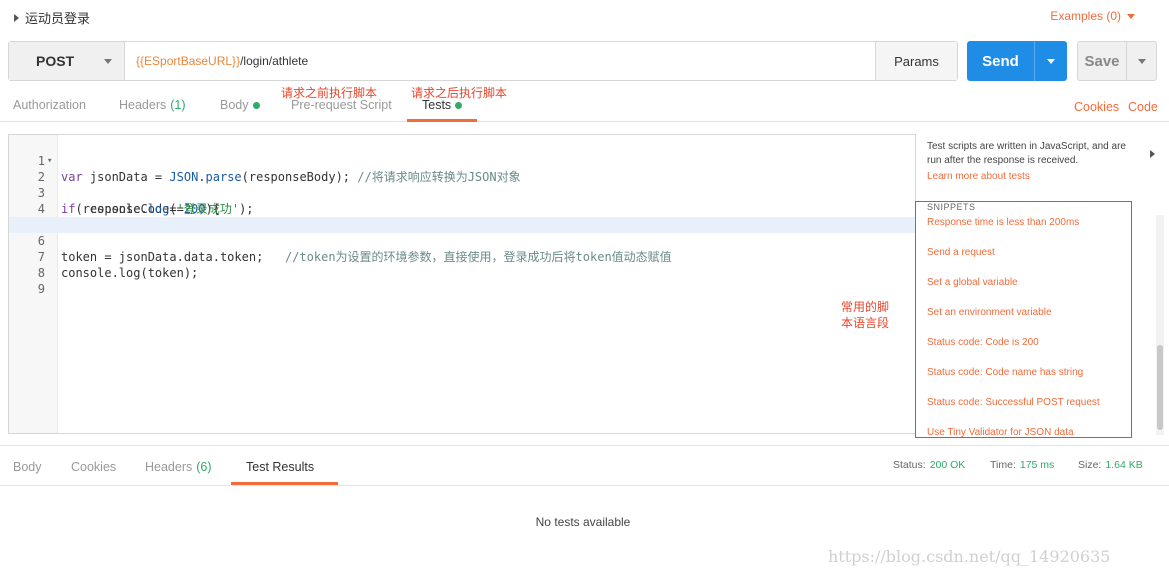  What do you see at coordinates (41, 289) in the screenshot?
I see `line-number: 9` at bounding box center [41, 289].